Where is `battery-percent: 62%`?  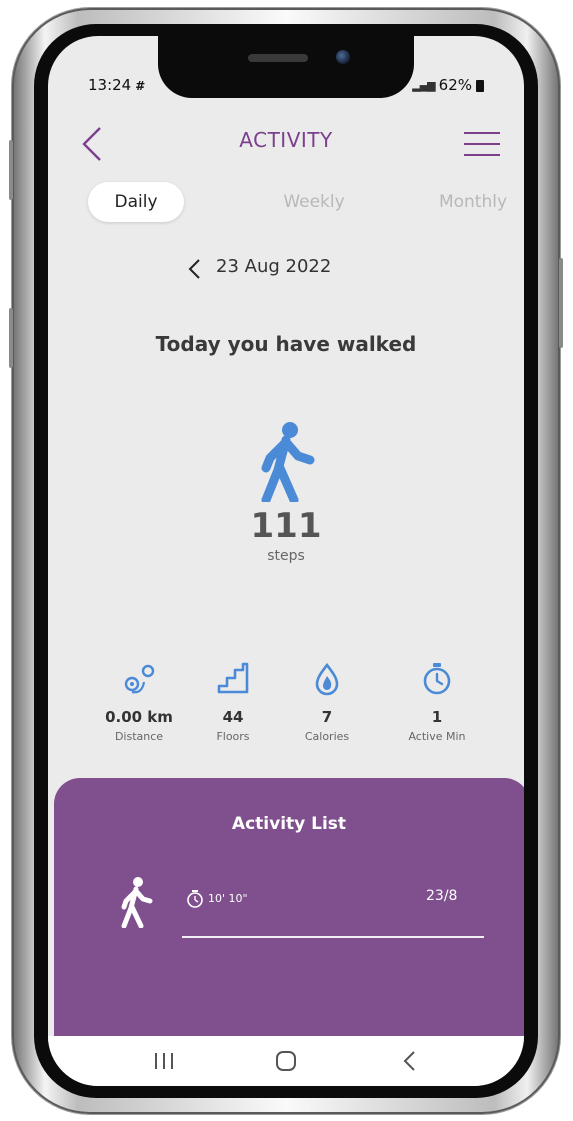 battery-percent: 62% is located at coordinates (455, 85).